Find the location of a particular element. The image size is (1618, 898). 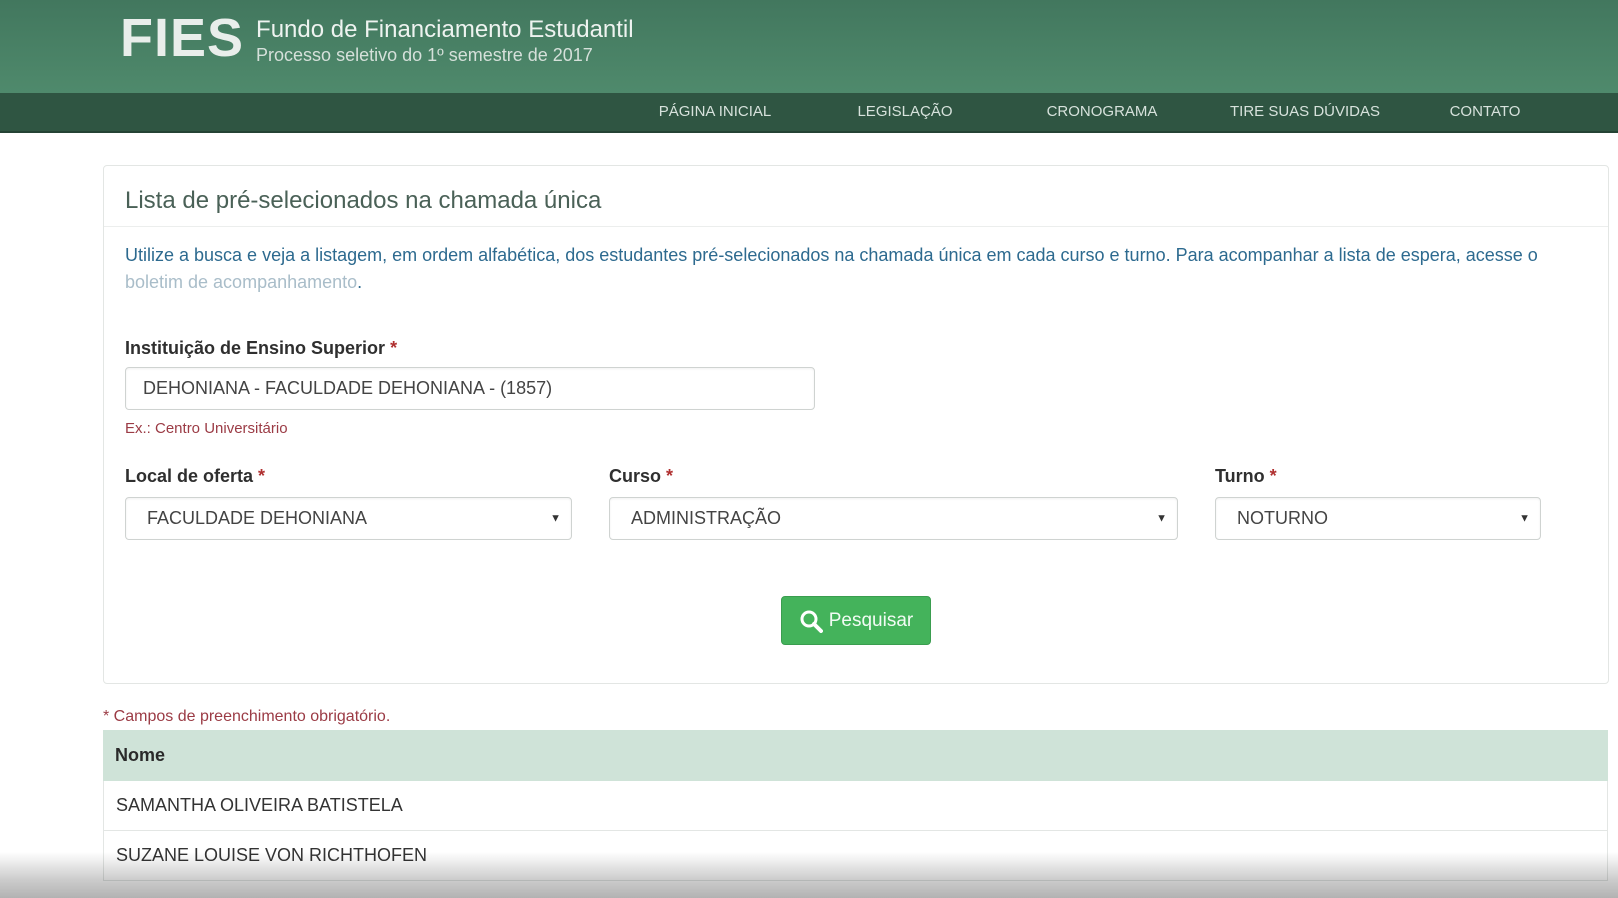

pesquisar-label: Pesquisar is located at coordinates (871, 620).